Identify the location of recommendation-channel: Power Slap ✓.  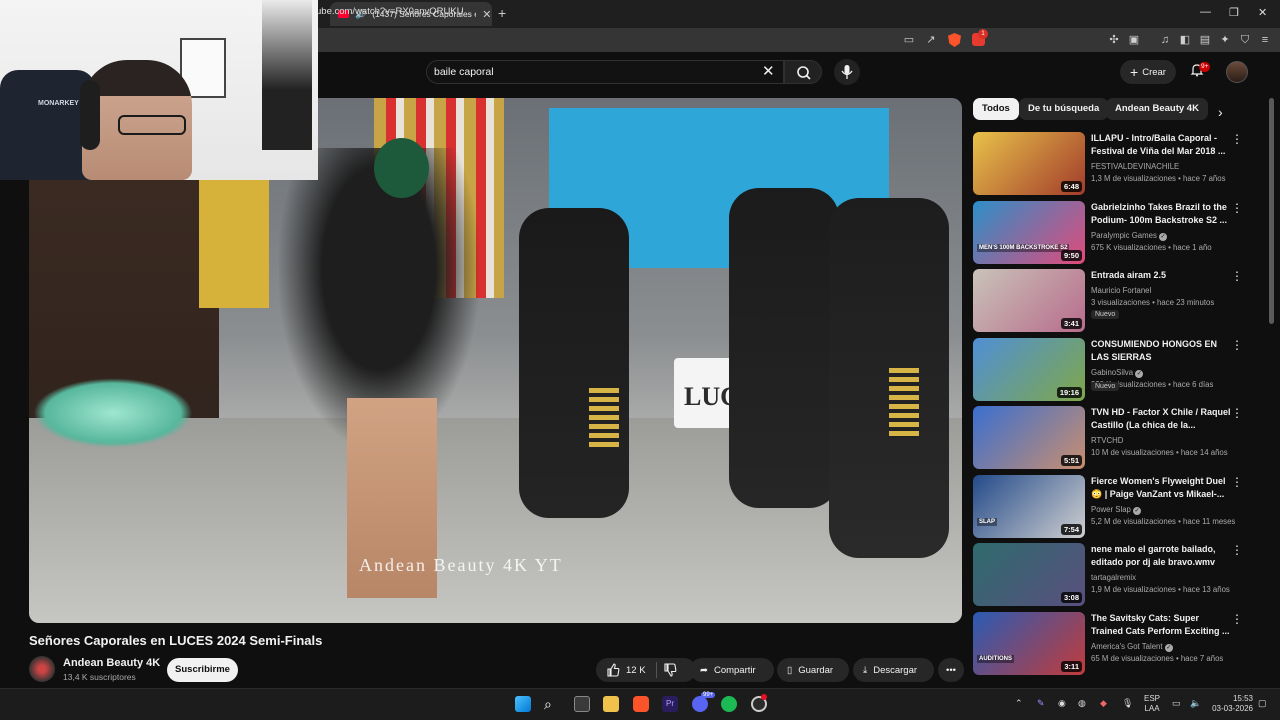
(1116, 510).